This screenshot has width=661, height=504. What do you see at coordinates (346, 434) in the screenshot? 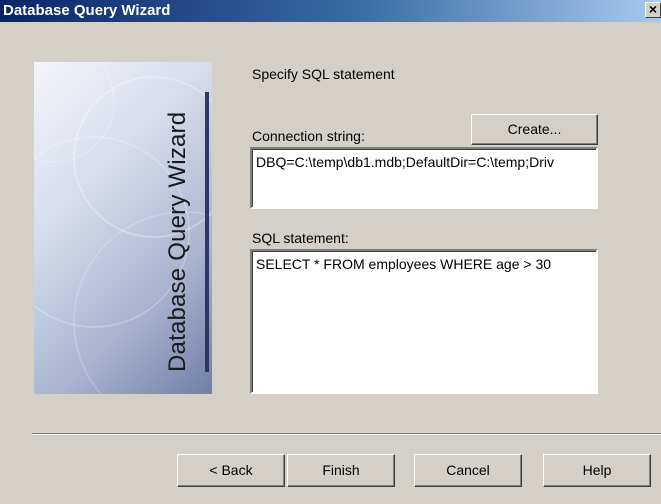
I see `button-separator` at bounding box center [346, 434].